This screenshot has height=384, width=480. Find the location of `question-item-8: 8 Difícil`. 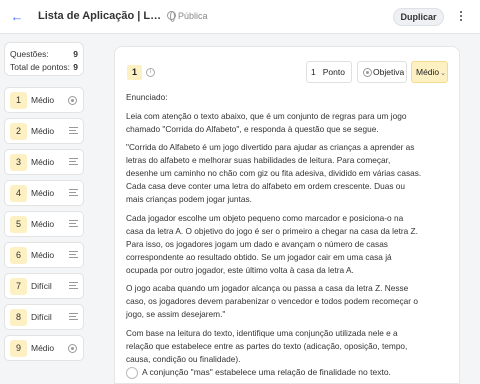

question-item-8: 8 Difícil is located at coordinates (44, 317).